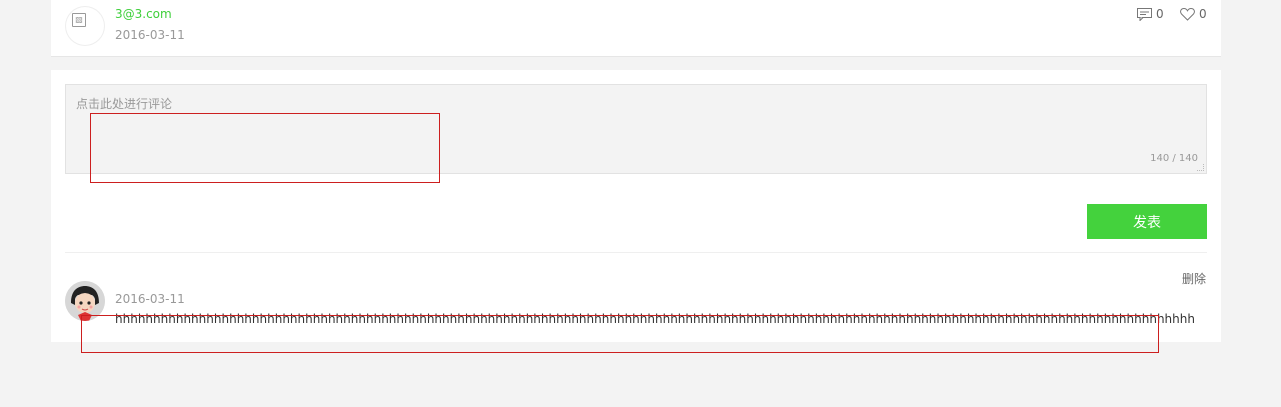 This screenshot has height=407, width=1281. What do you see at coordinates (1174, 158) in the screenshot?
I see `char-counter: 140 / 140` at bounding box center [1174, 158].